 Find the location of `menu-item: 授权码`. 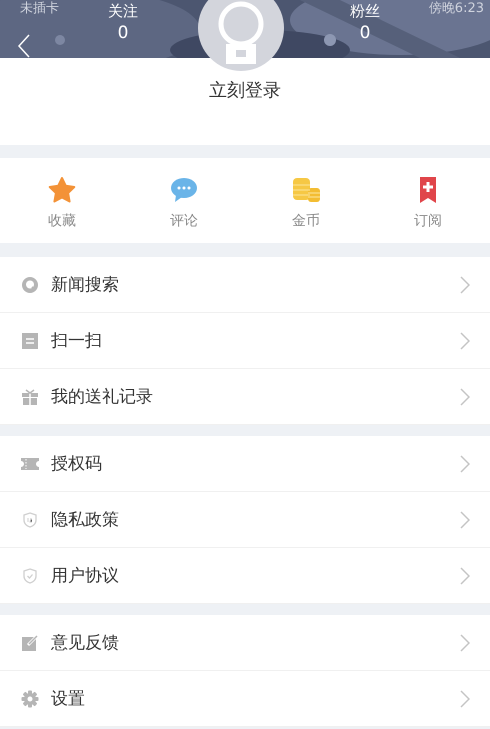

menu-item: 授权码 is located at coordinates (245, 464).